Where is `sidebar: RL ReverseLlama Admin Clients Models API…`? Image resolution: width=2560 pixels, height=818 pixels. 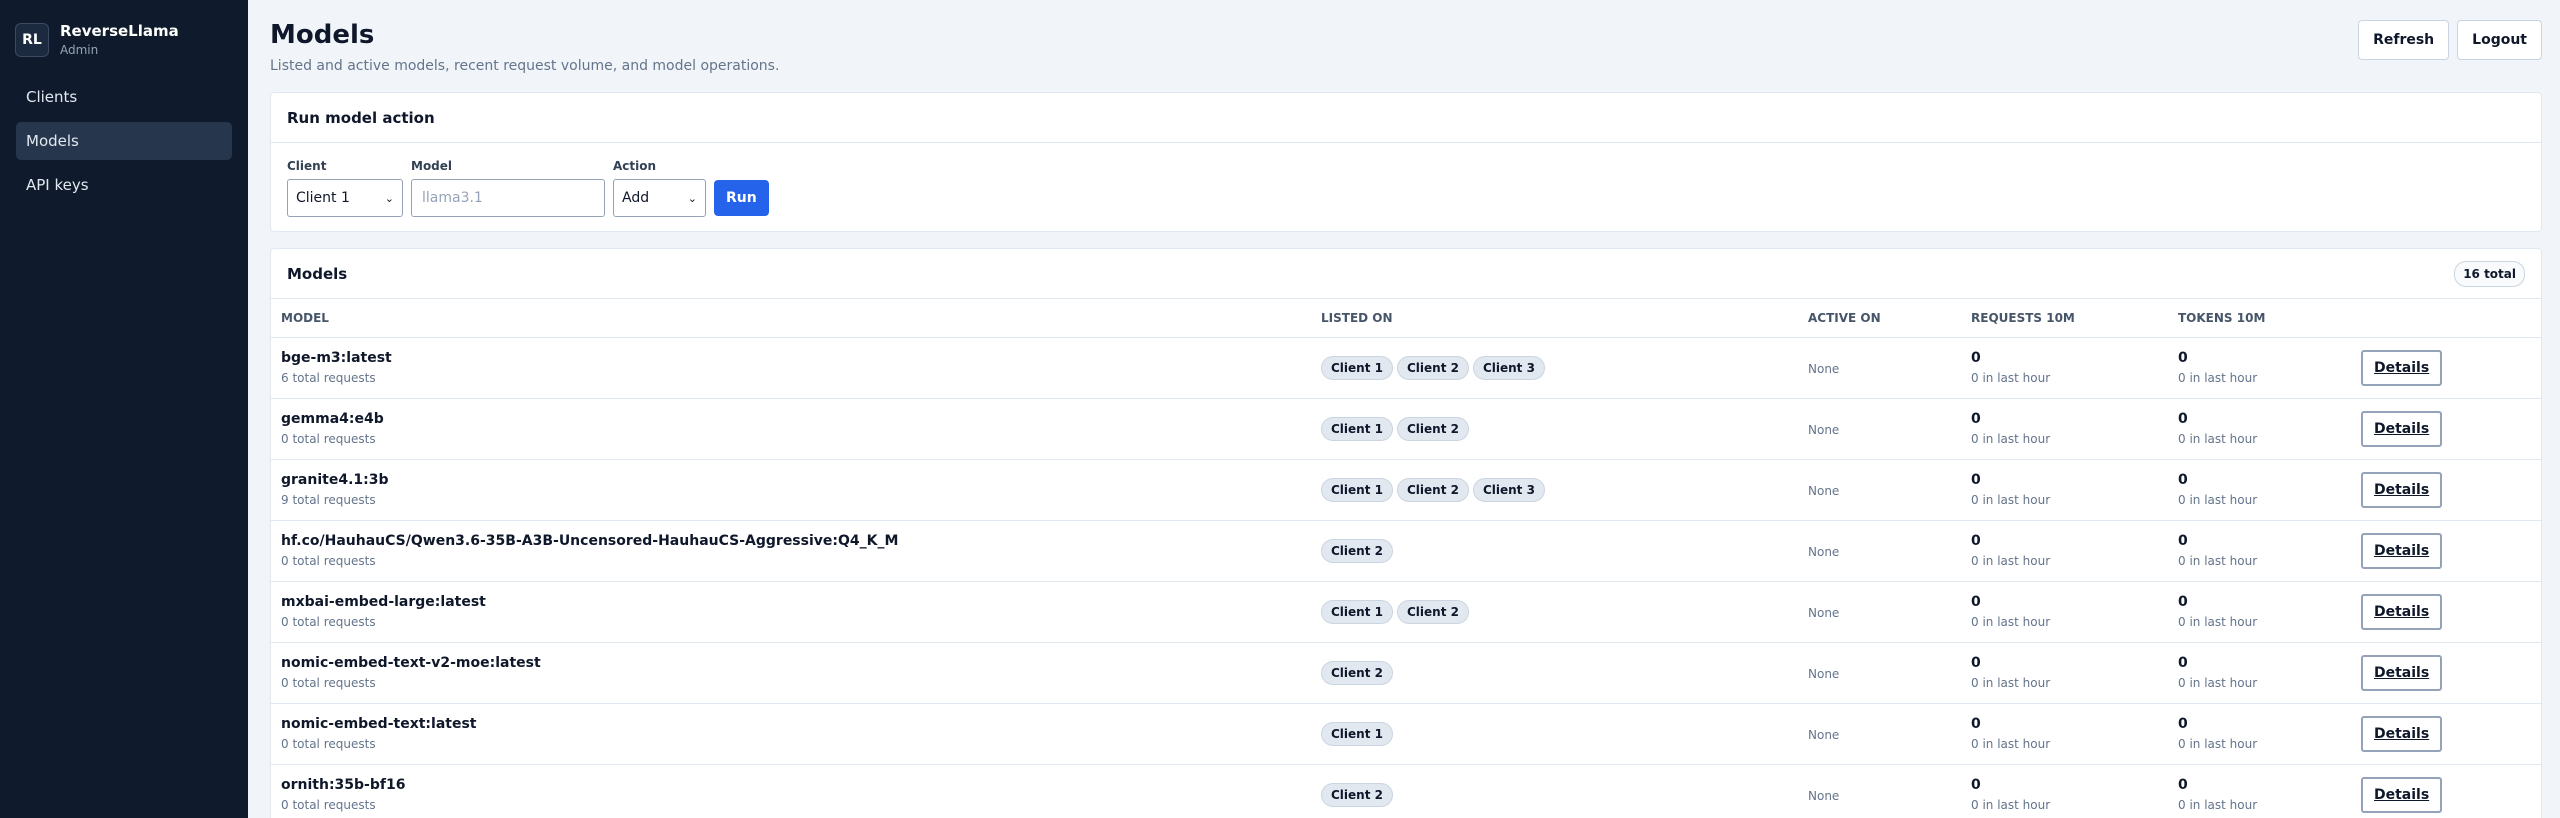
sidebar: RL ReverseLlama Admin Clients Models API… is located at coordinates (124, 409).